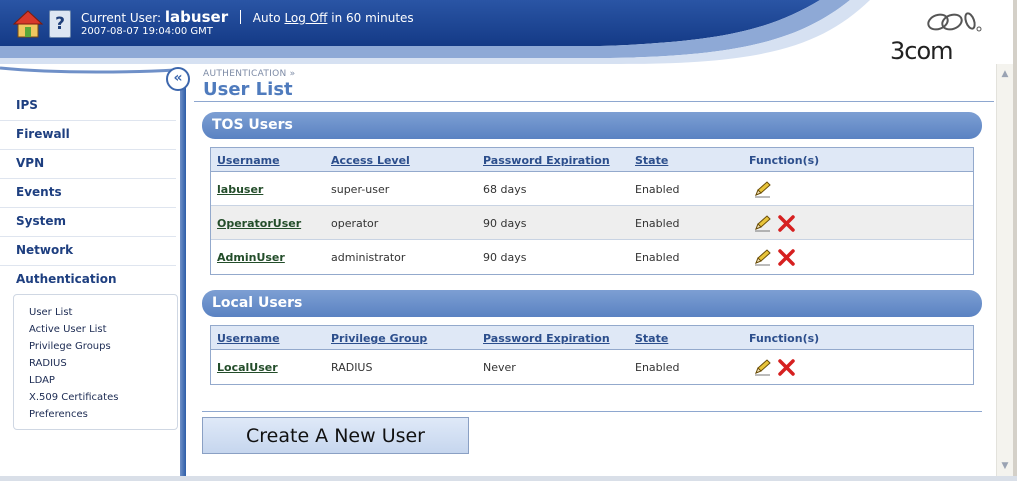  I want to click on table-row: labuser super-user 68 days Enabled, so click(592, 189).